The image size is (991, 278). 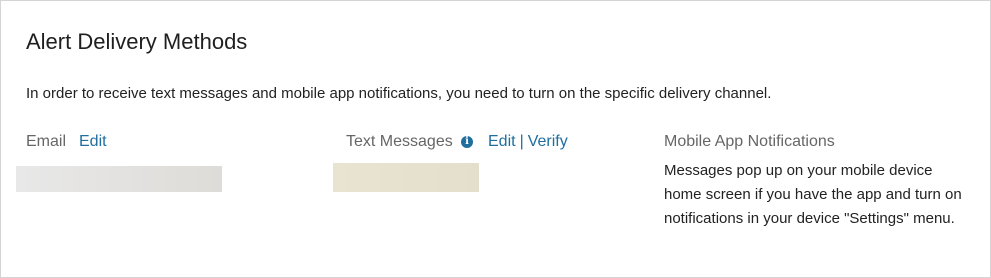 I want to click on text-messages-actions: Edit | Verify, so click(x=528, y=142).